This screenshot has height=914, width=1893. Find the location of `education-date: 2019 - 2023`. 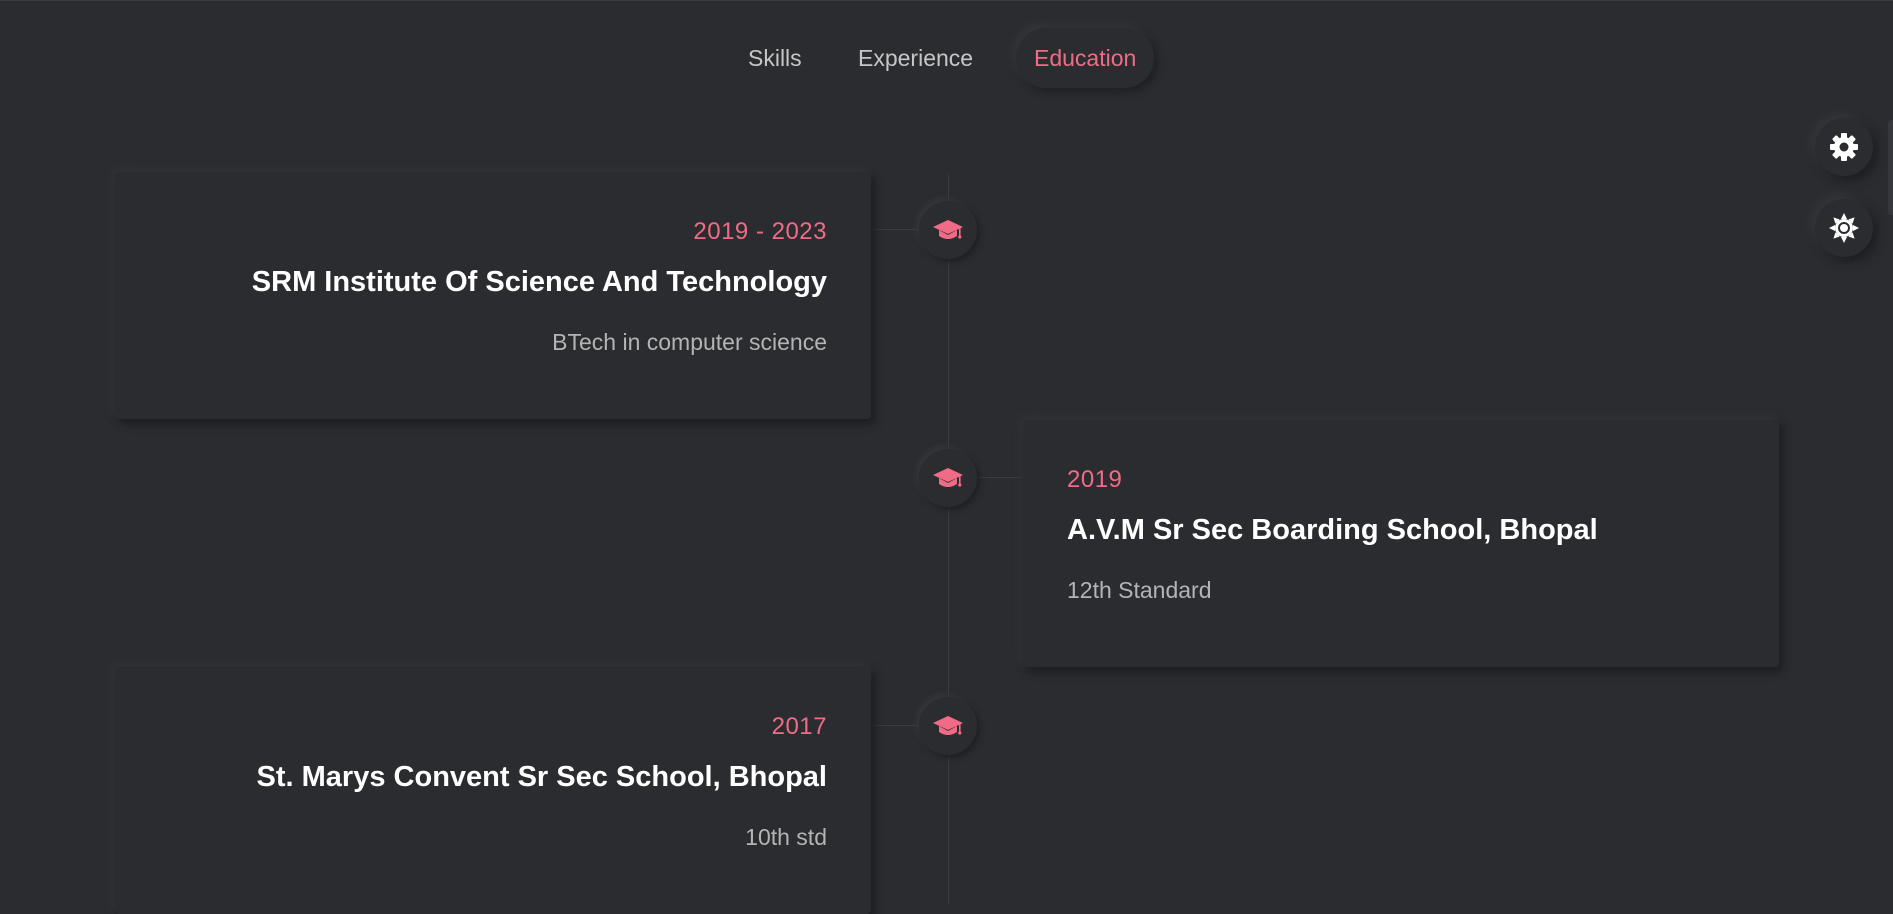

education-date: 2019 - 2023 is located at coordinates (760, 231).